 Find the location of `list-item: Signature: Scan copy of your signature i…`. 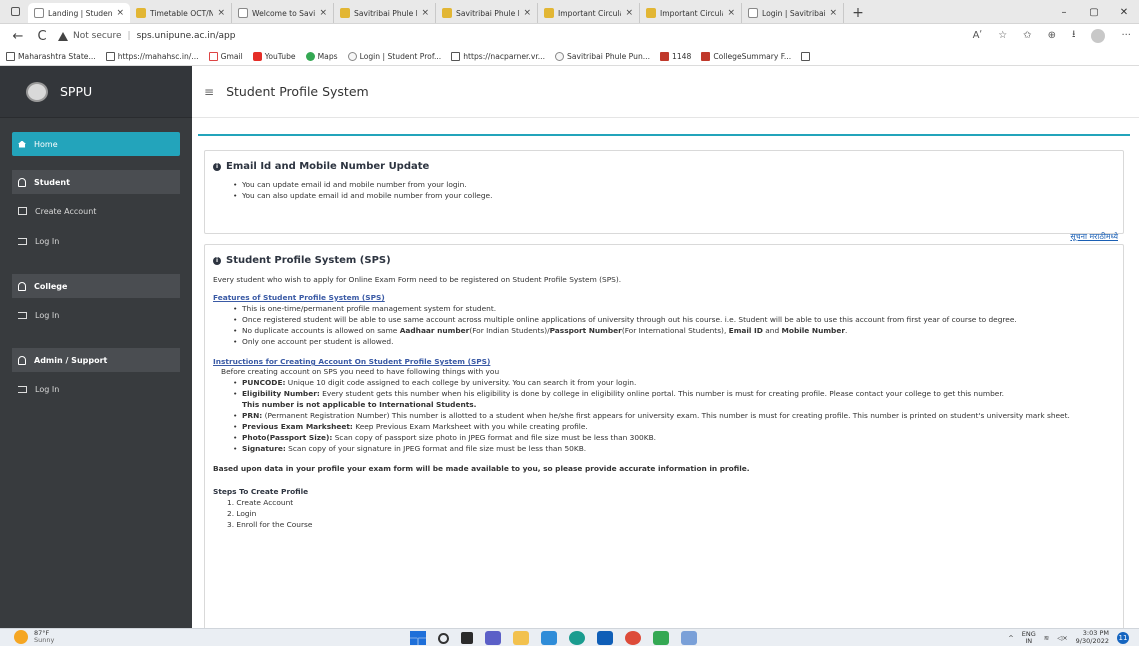

list-item: Signature: Scan copy of your signature i… is located at coordinates (674, 448).